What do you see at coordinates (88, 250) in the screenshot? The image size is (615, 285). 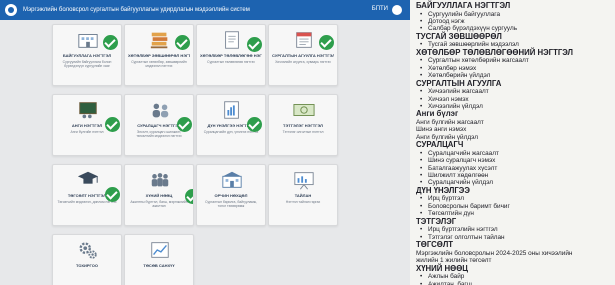 I see `gears-icon` at bounding box center [88, 250].